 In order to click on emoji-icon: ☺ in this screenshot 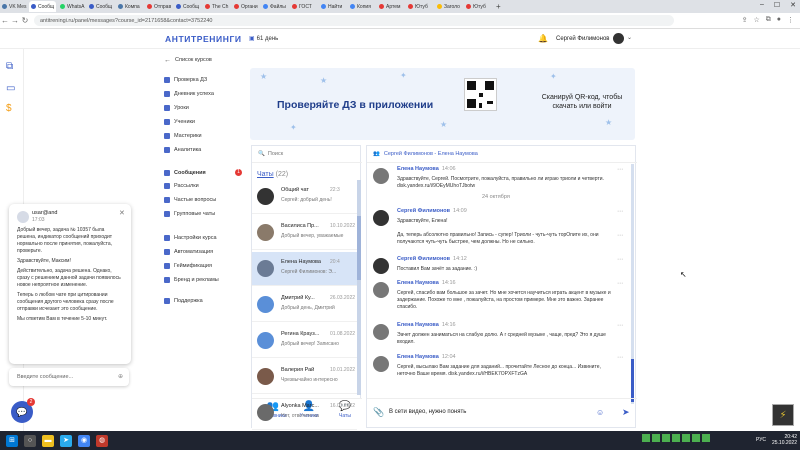, I will do `click(600, 412)`.